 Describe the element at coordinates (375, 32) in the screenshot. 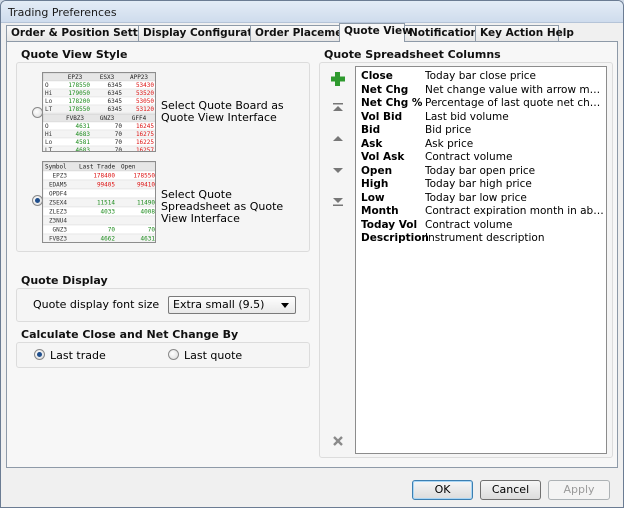

I see `tab-quote-view: Quote View` at that location.